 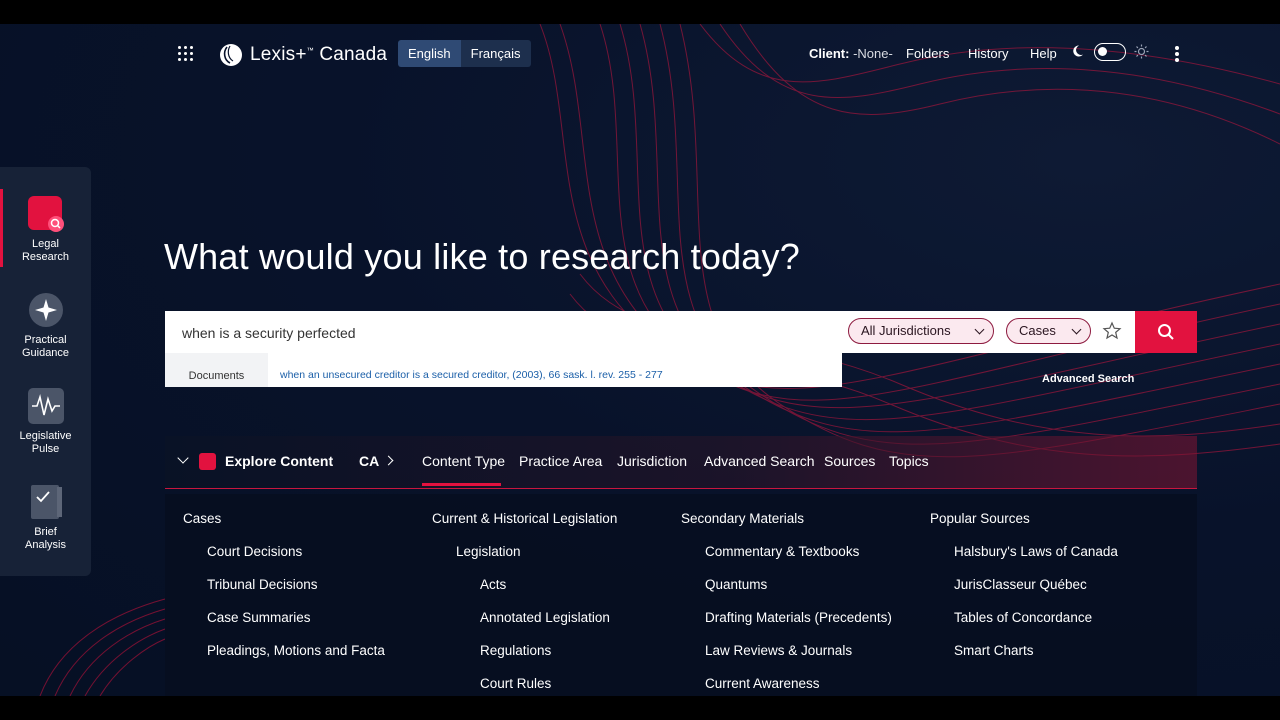 I want to click on jurisdiction-select: All Jurisdictions, so click(x=921, y=331).